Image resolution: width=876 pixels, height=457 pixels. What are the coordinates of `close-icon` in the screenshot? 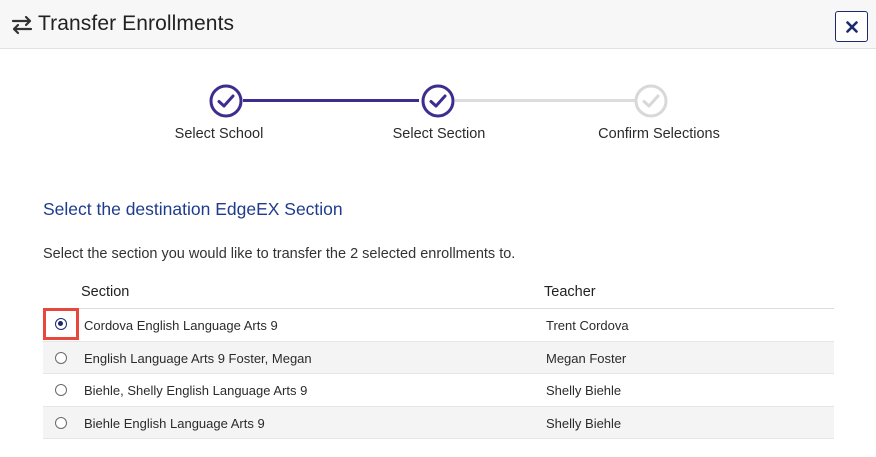 It's located at (851, 26).